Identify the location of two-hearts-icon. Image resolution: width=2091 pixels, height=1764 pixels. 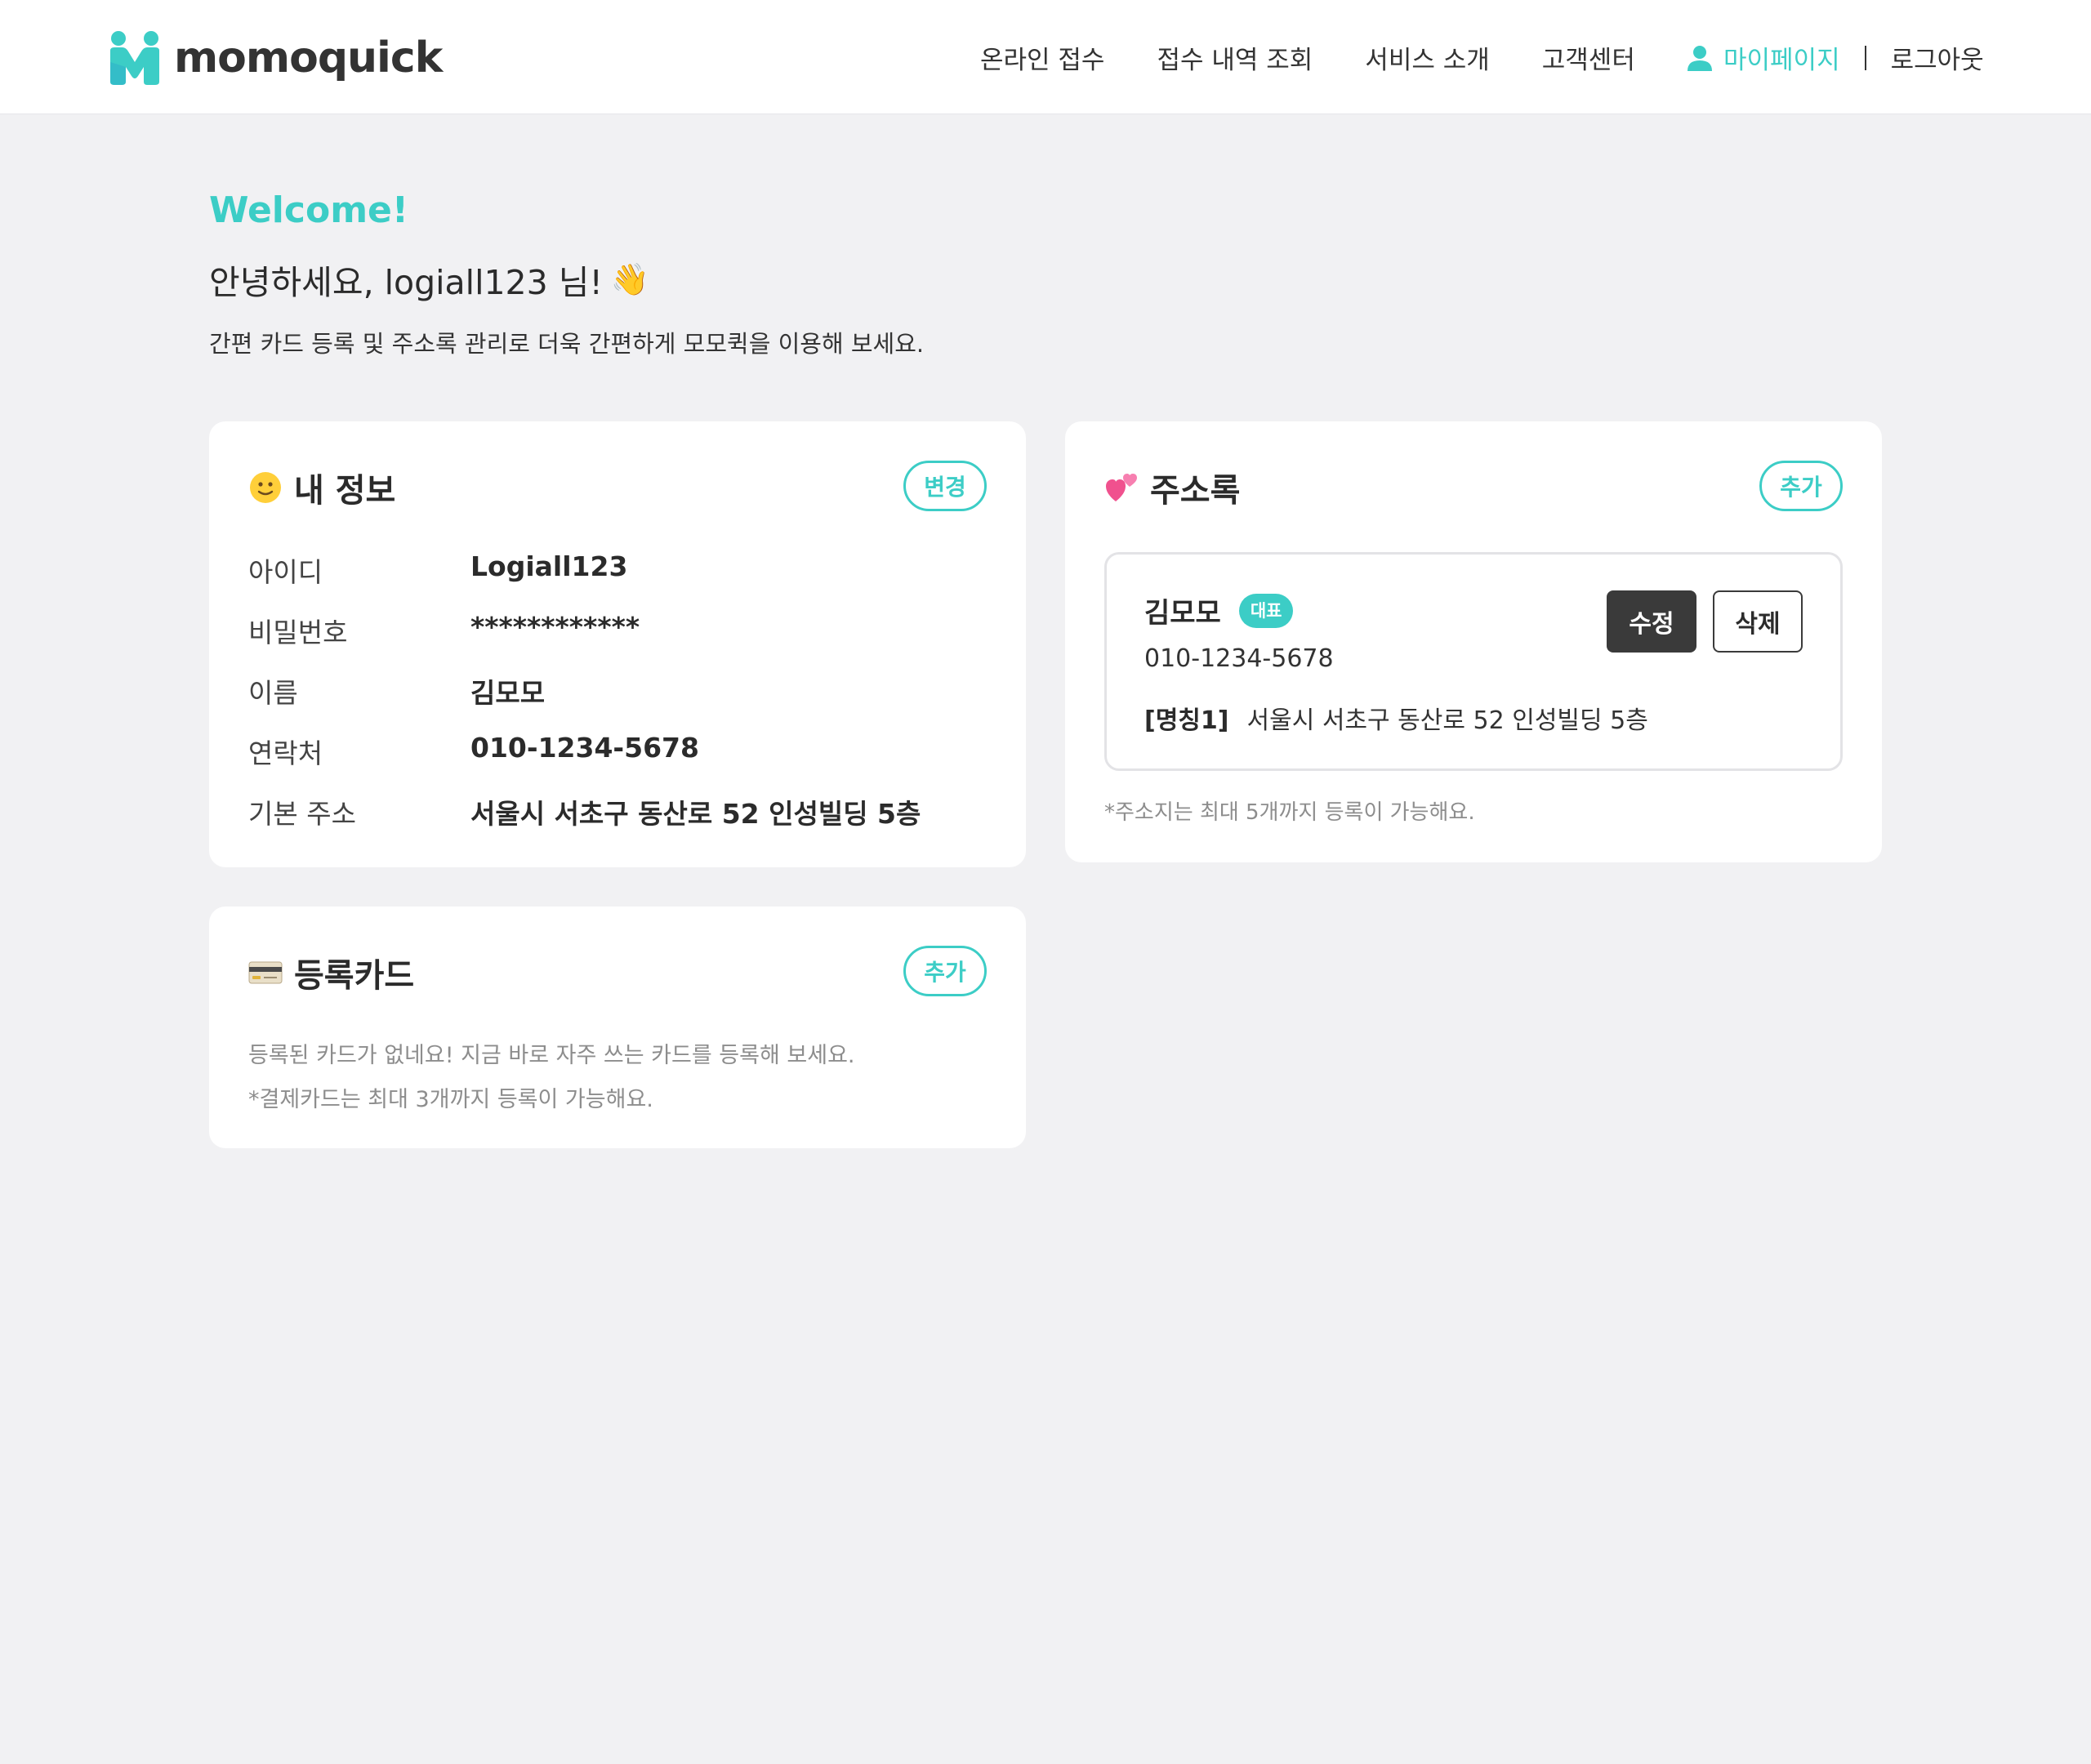
(1122, 487).